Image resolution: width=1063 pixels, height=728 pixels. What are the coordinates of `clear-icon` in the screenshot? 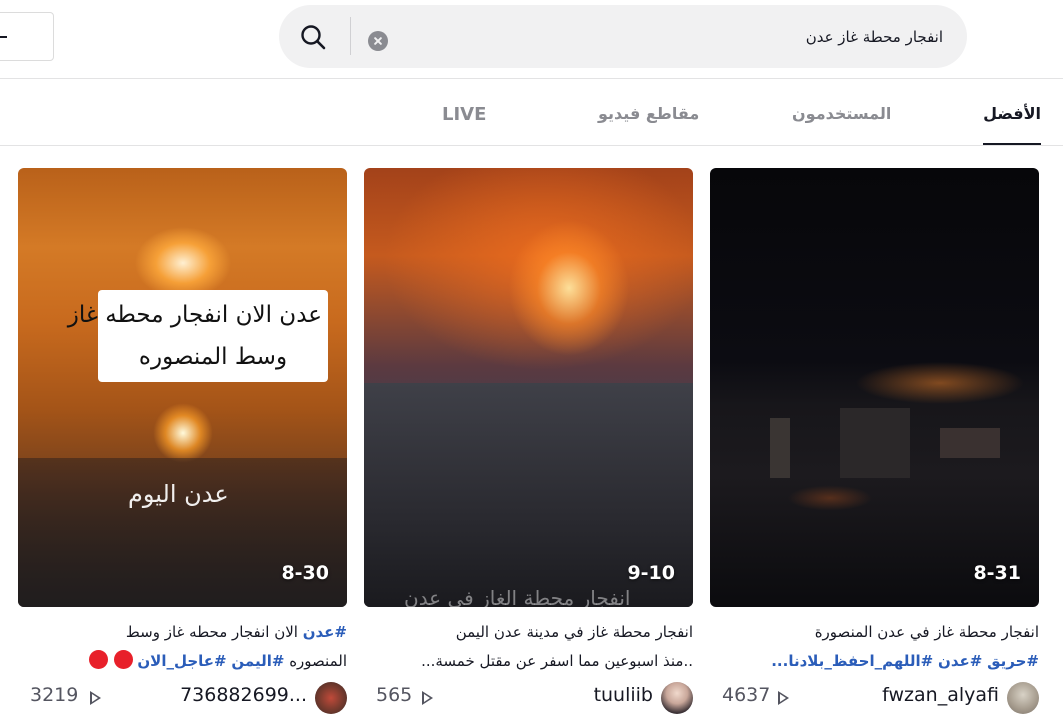 It's located at (378, 41).